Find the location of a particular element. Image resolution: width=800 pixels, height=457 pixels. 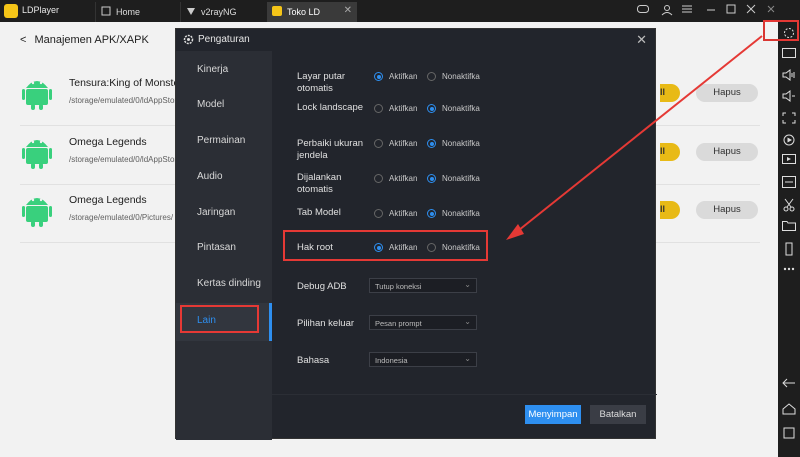

scissors-icon is located at coordinates (789, 205).